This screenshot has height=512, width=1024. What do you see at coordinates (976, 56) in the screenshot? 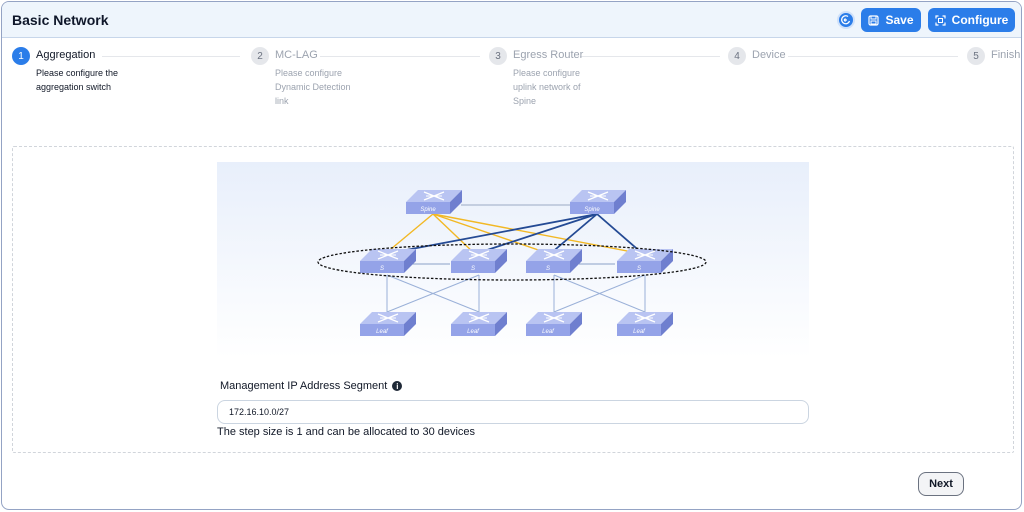
I see `step-number: 5` at bounding box center [976, 56].